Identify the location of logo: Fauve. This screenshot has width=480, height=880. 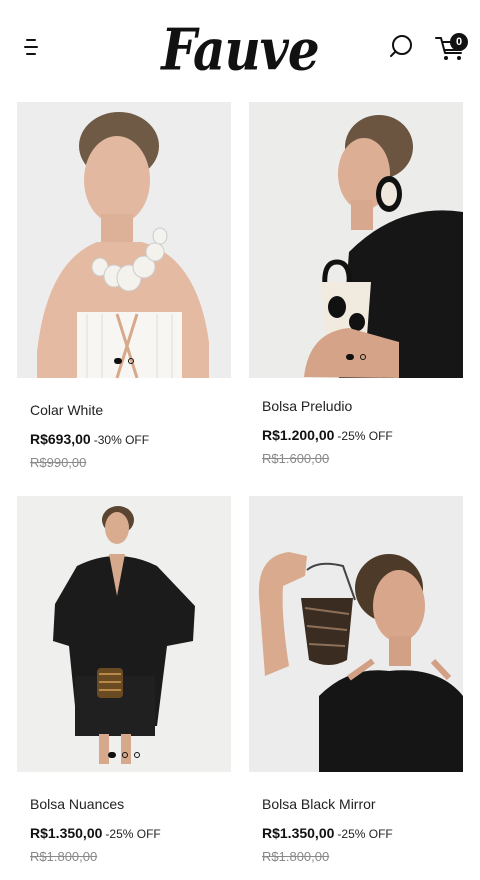
(240, 49).